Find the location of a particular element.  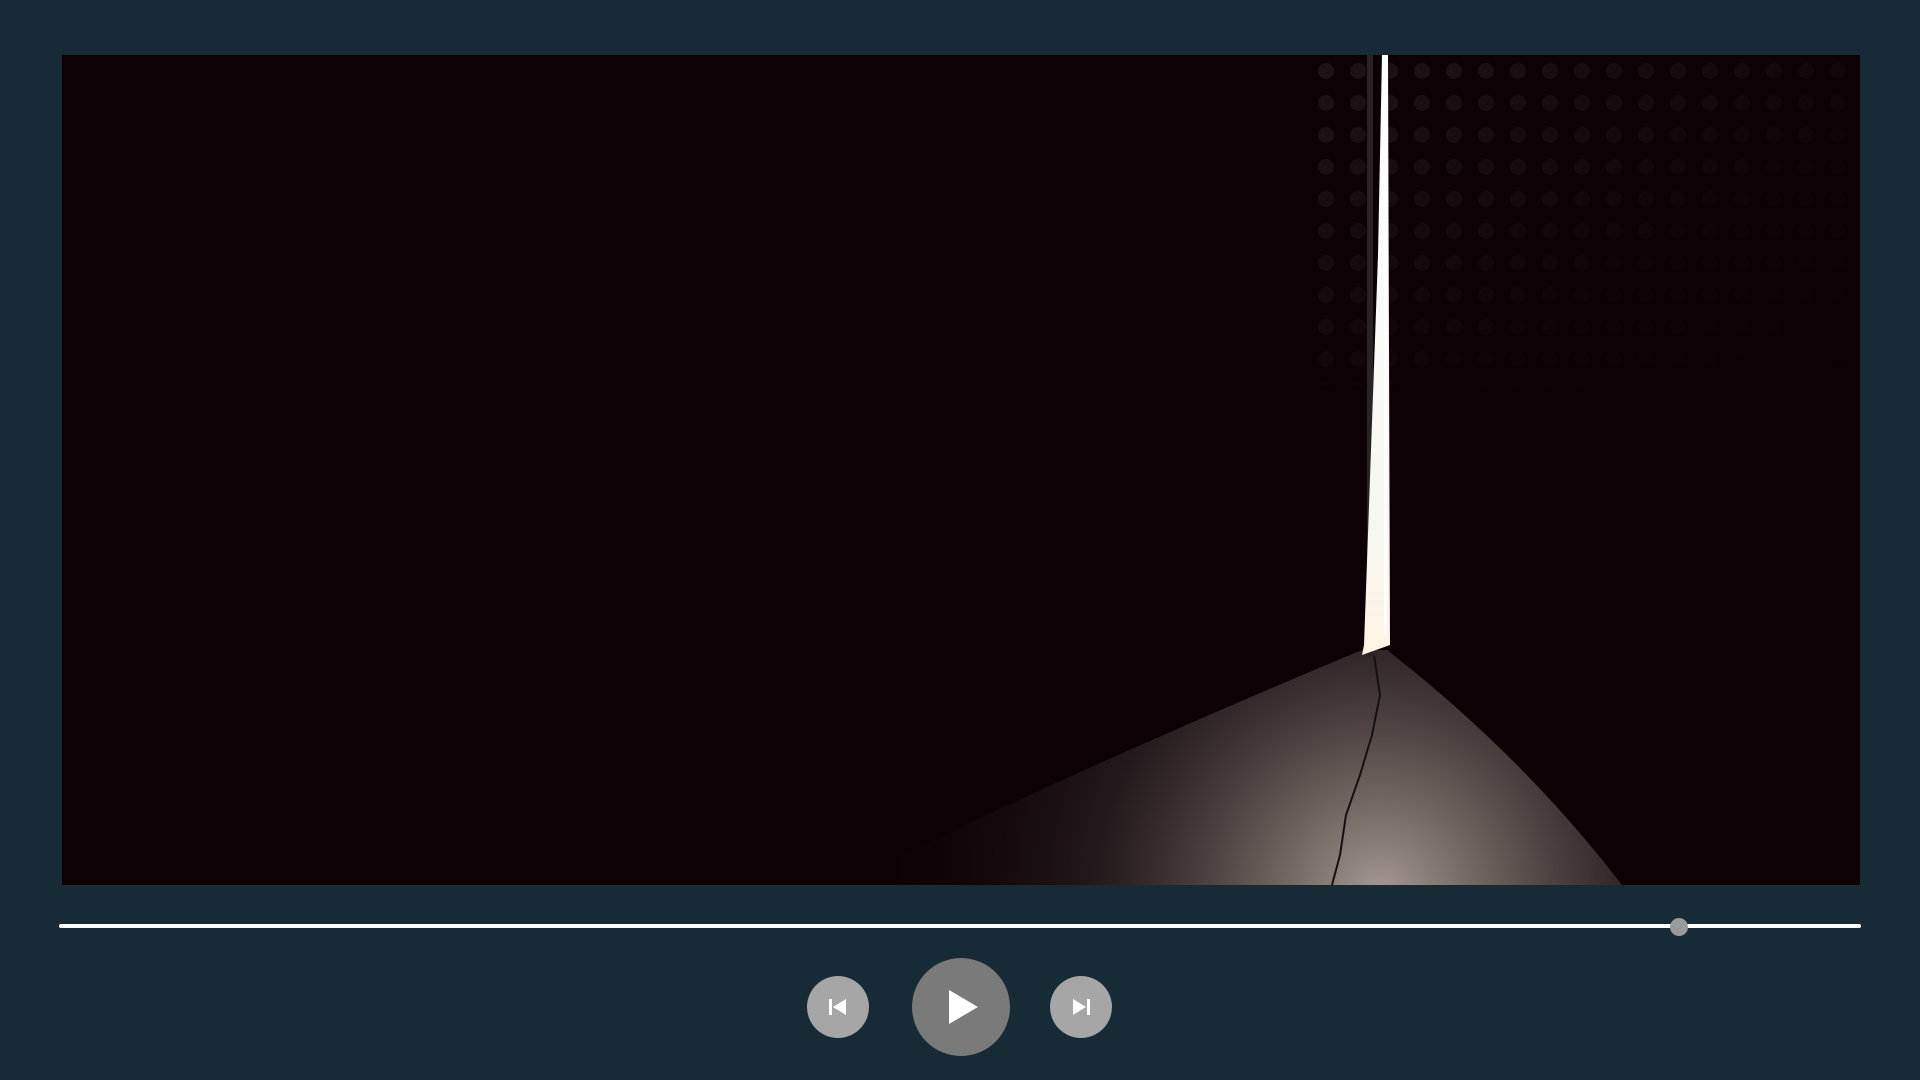

playback-controls is located at coordinates (960, 1007).